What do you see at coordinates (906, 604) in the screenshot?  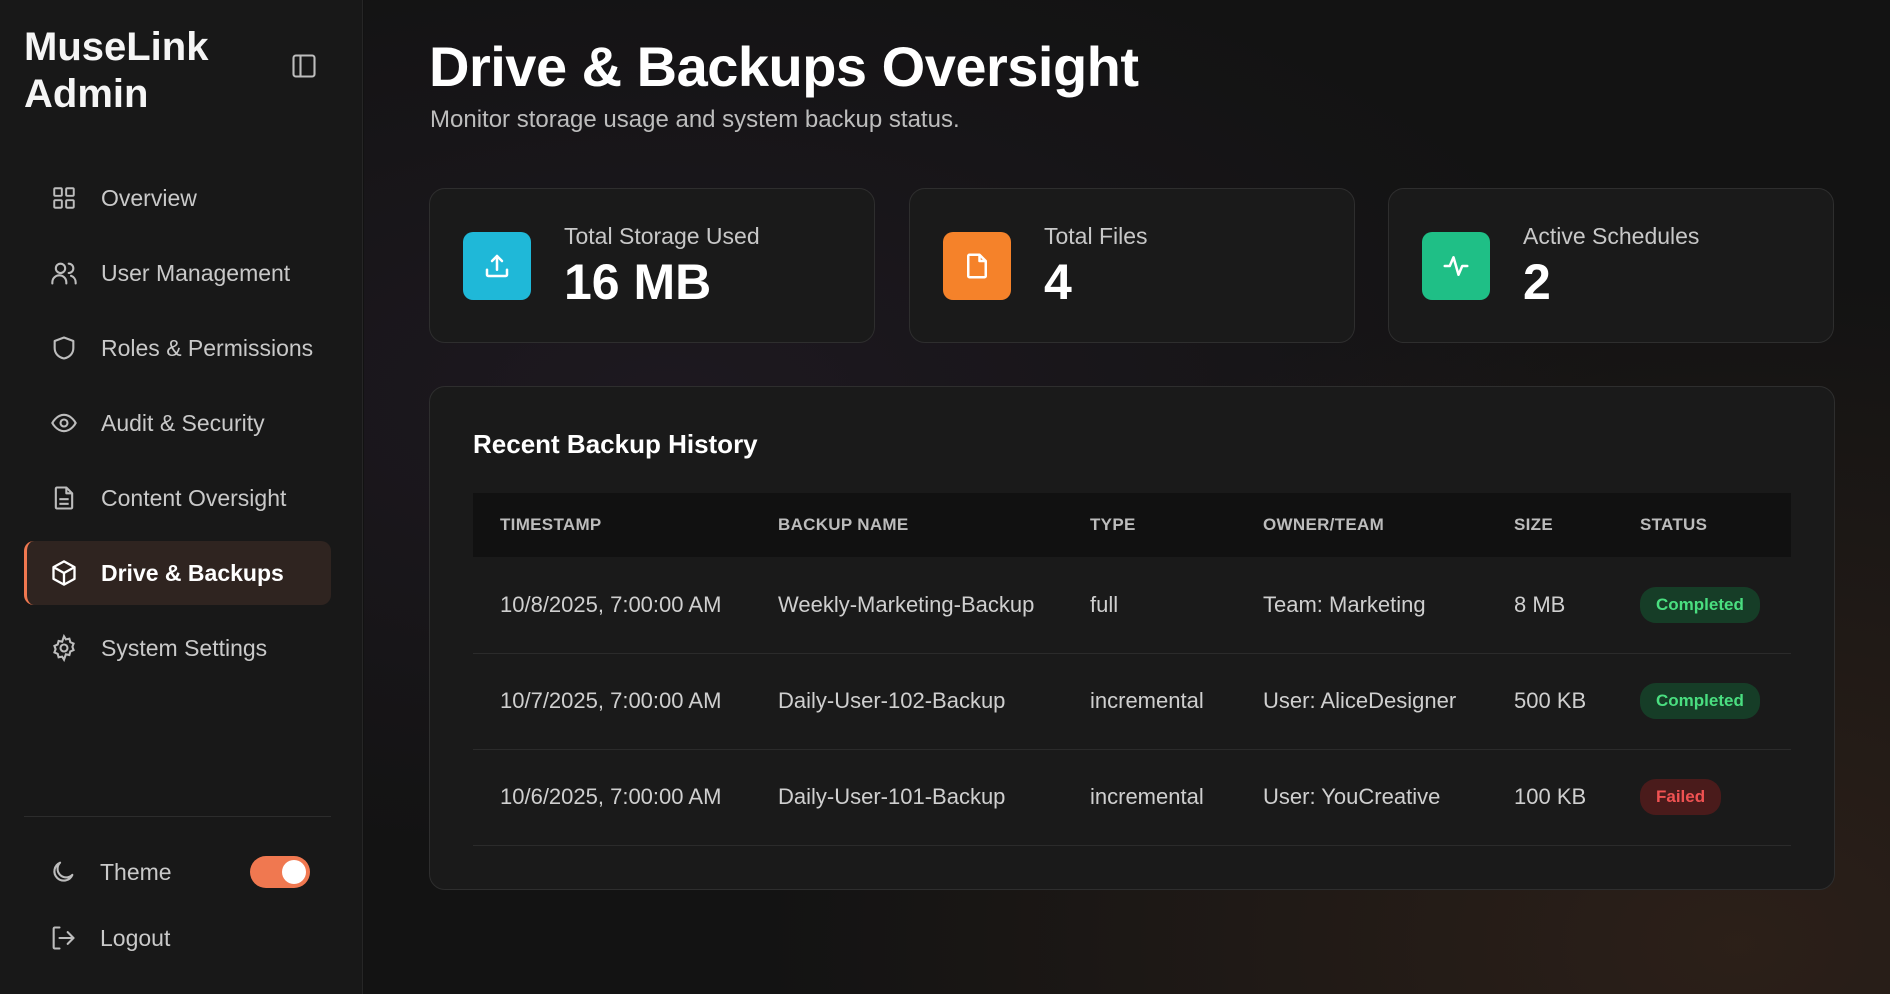 I see `cell-backup-name: Weekly-Marketing-Backup` at bounding box center [906, 604].